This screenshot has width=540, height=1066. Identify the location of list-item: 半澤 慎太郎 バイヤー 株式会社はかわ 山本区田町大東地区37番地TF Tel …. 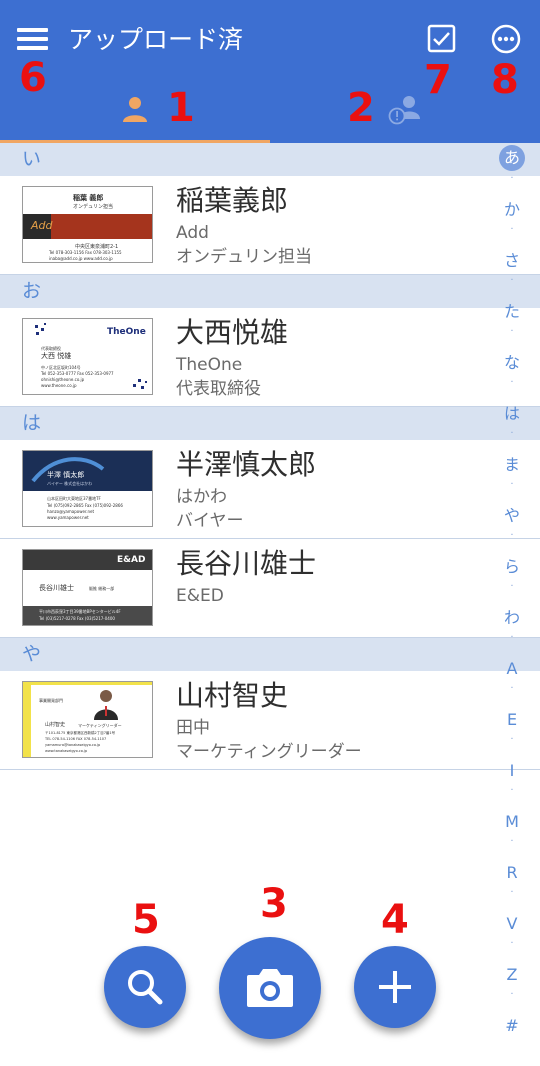
(270, 489).